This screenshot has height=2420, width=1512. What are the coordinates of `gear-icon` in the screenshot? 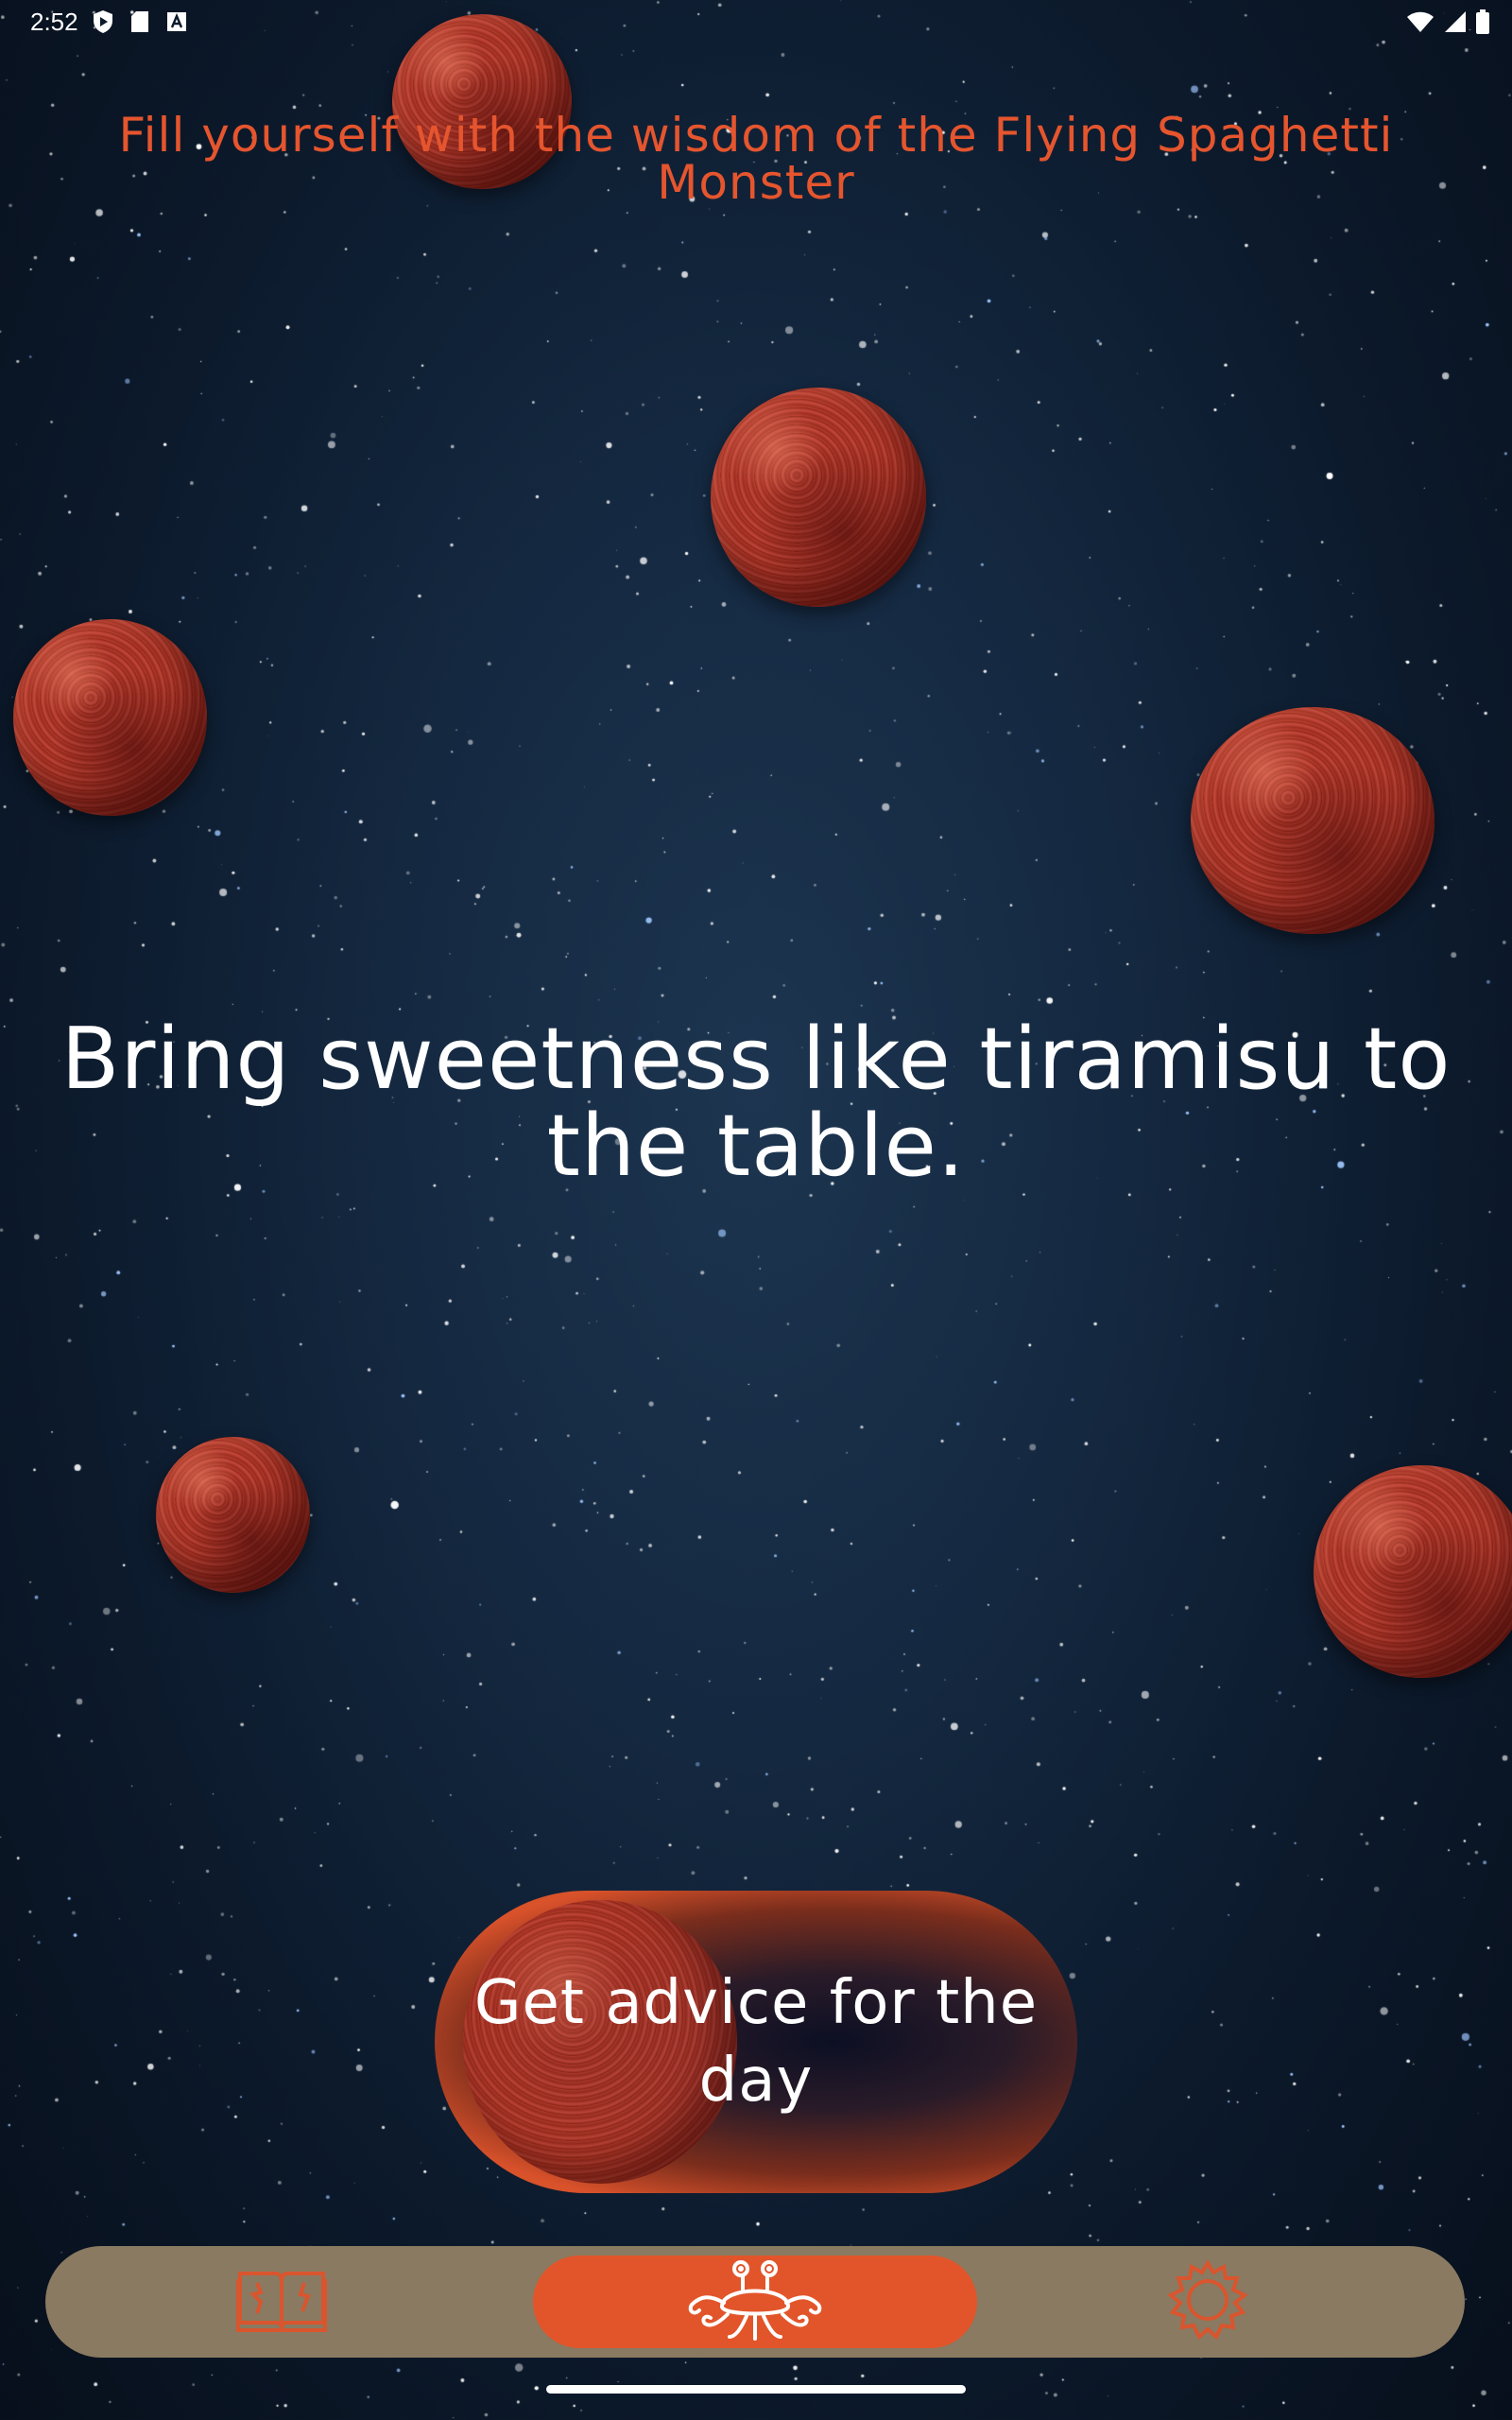 It's located at (1207, 2301).